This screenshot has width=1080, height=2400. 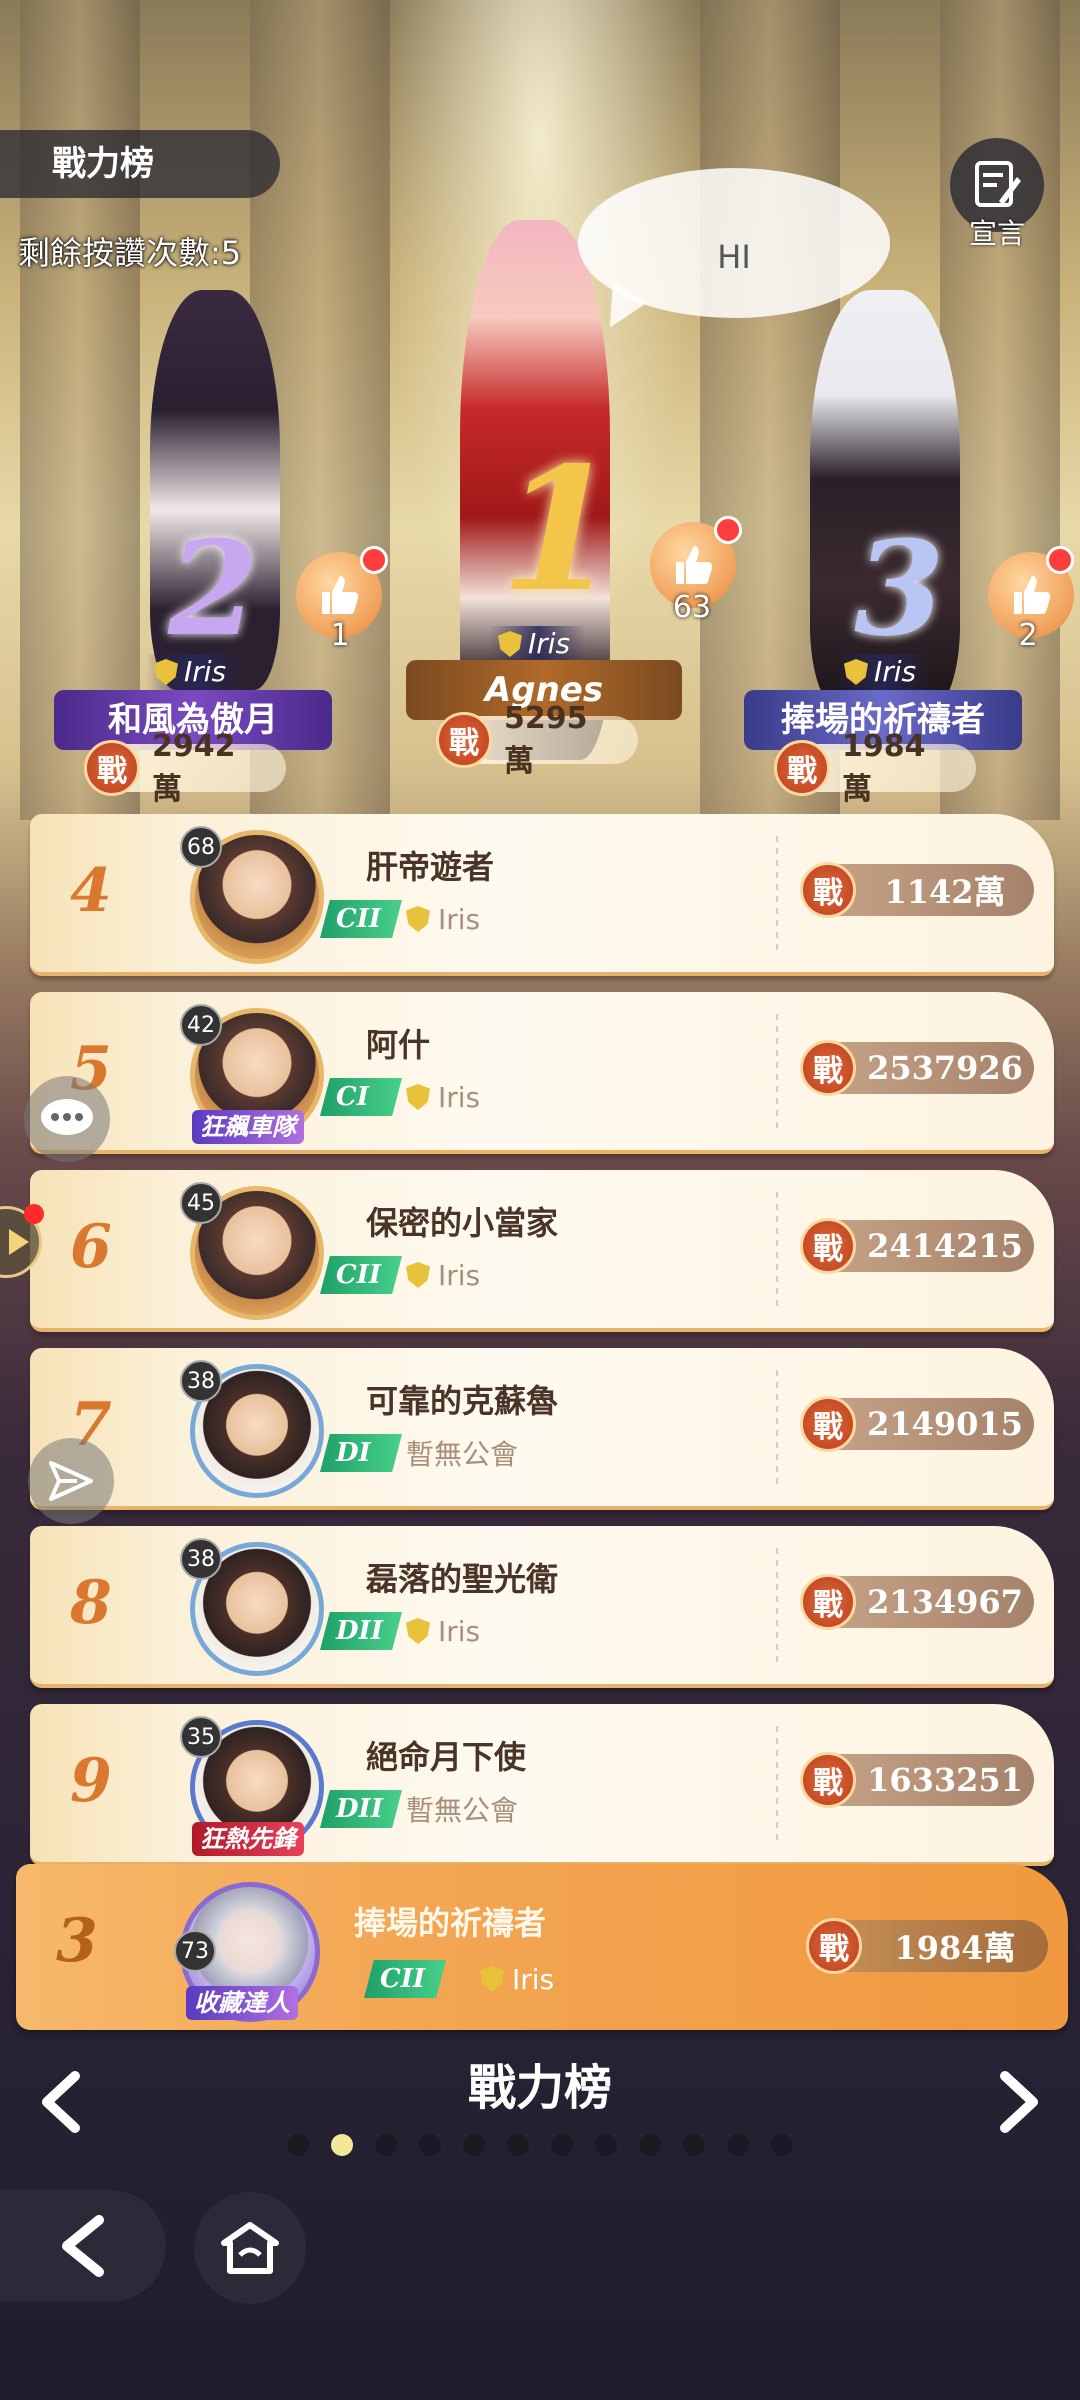 What do you see at coordinates (945, 1246) in the screenshot?
I see `power-value: 2414215` at bounding box center [945, 1246].